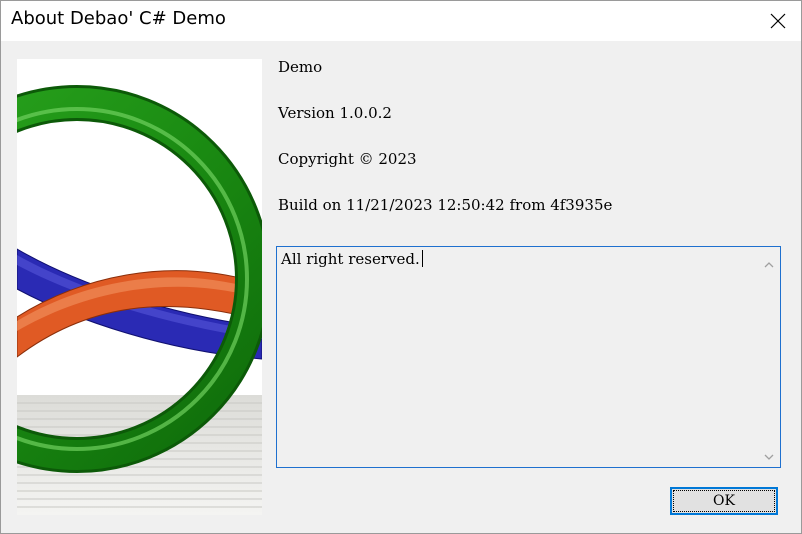 The image size is (802, 534). I want to click on title-bar: About Debao' C# Demo, so click(401, 21).